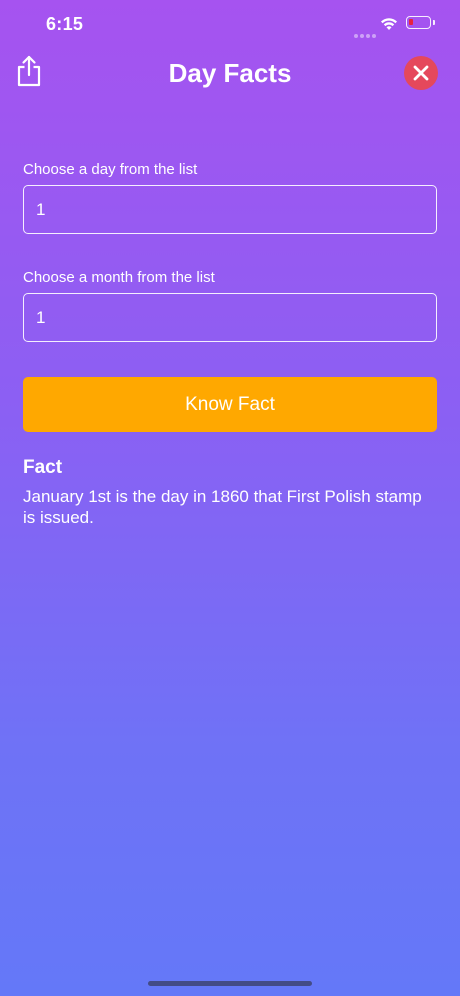 Image resolution: width=460 pixels, height=996 pixels. I want to click on close-button, so click(421, 73).